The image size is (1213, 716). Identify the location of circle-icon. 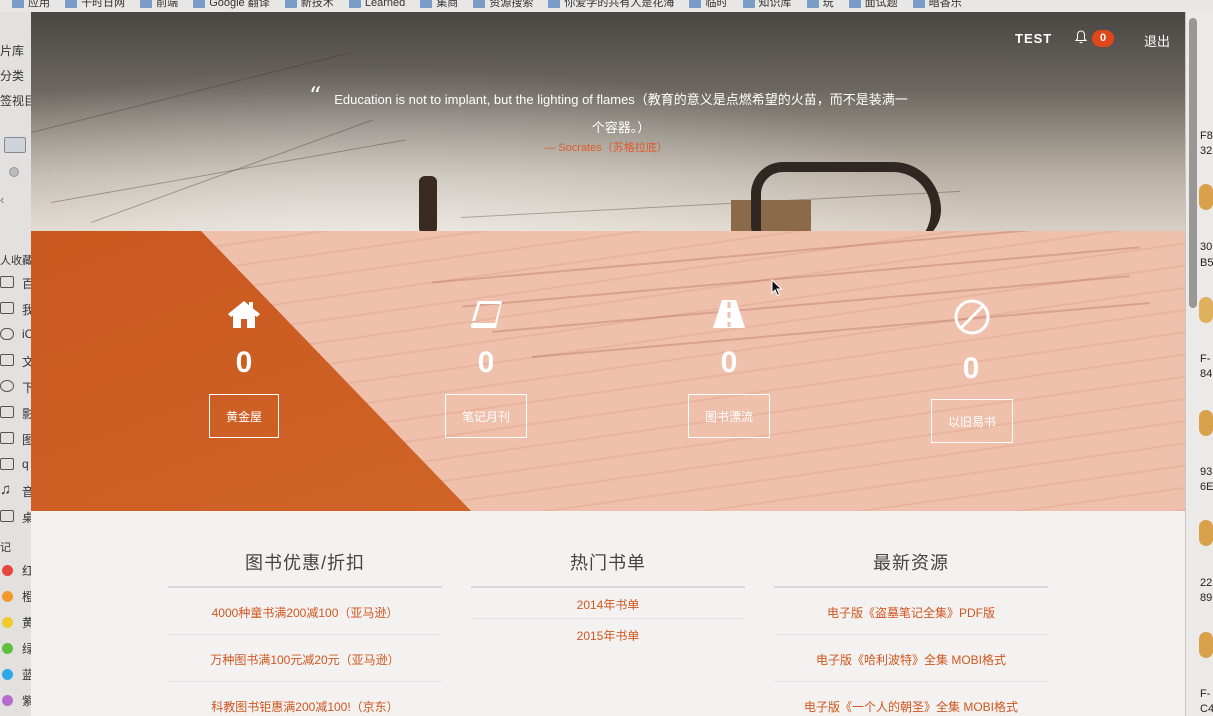
(14, 172).